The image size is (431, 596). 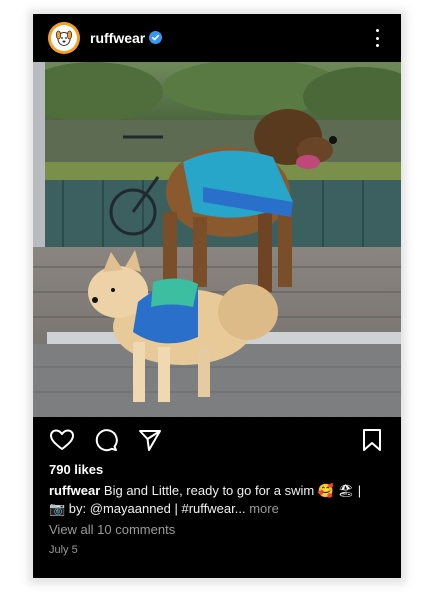 What do you see at coordinates (372, 440) in the screenshot?
I see `bookmark-icon` at bounding box center [372, 440].